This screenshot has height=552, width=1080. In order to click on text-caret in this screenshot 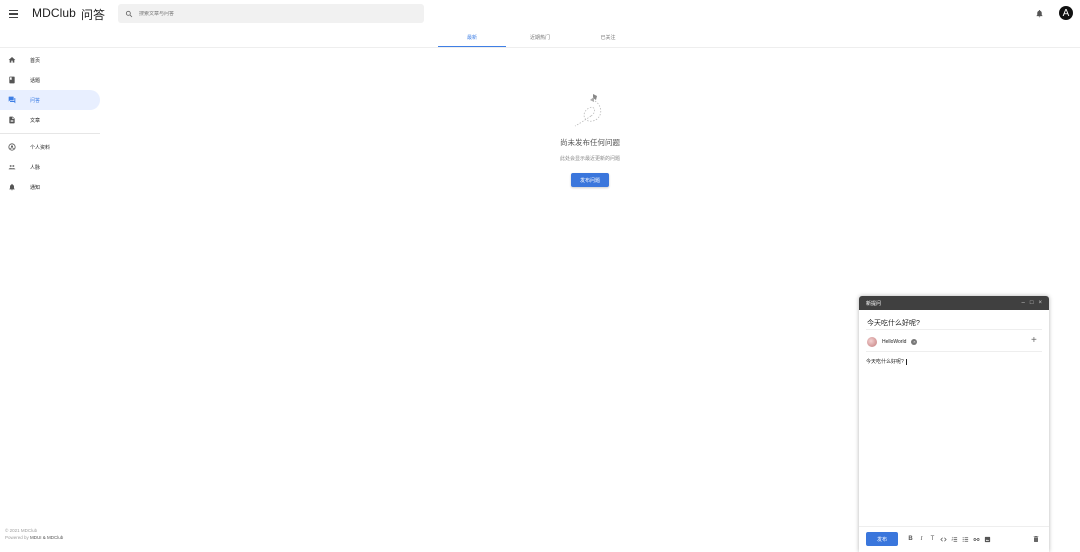, I will do `click(906, 361)`.